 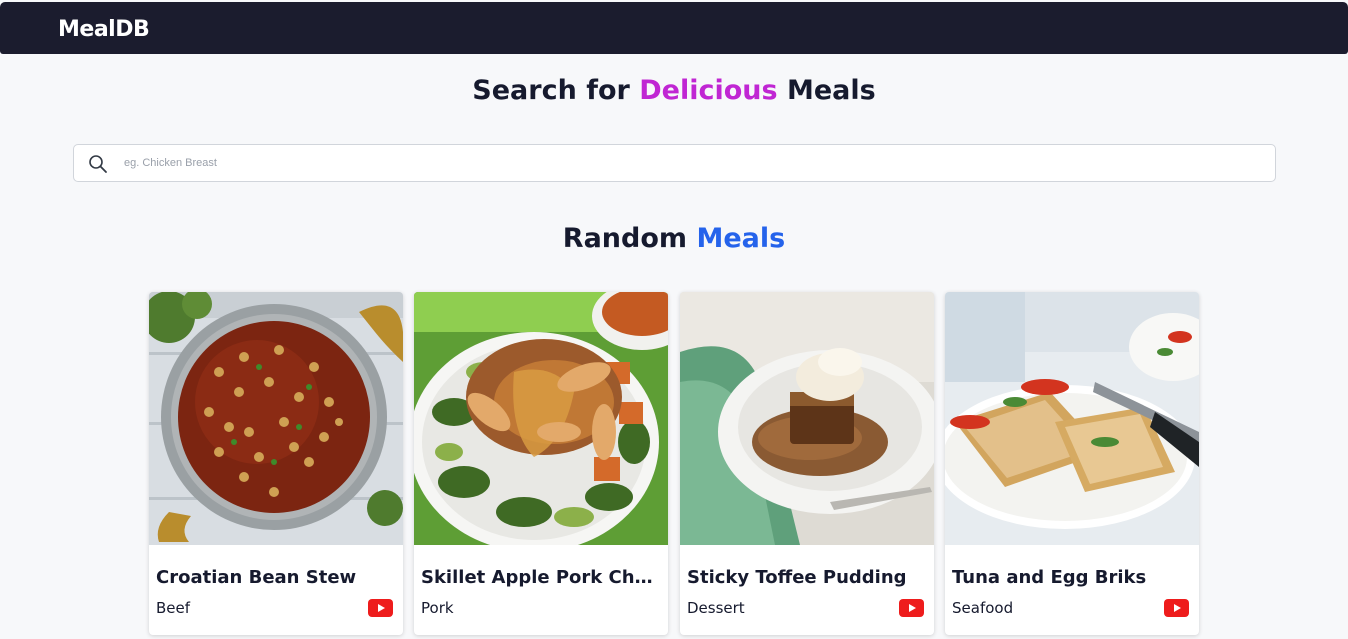 I want to click on meal-title: Sticky Toffee Pudding, so click(x=808, y=578).